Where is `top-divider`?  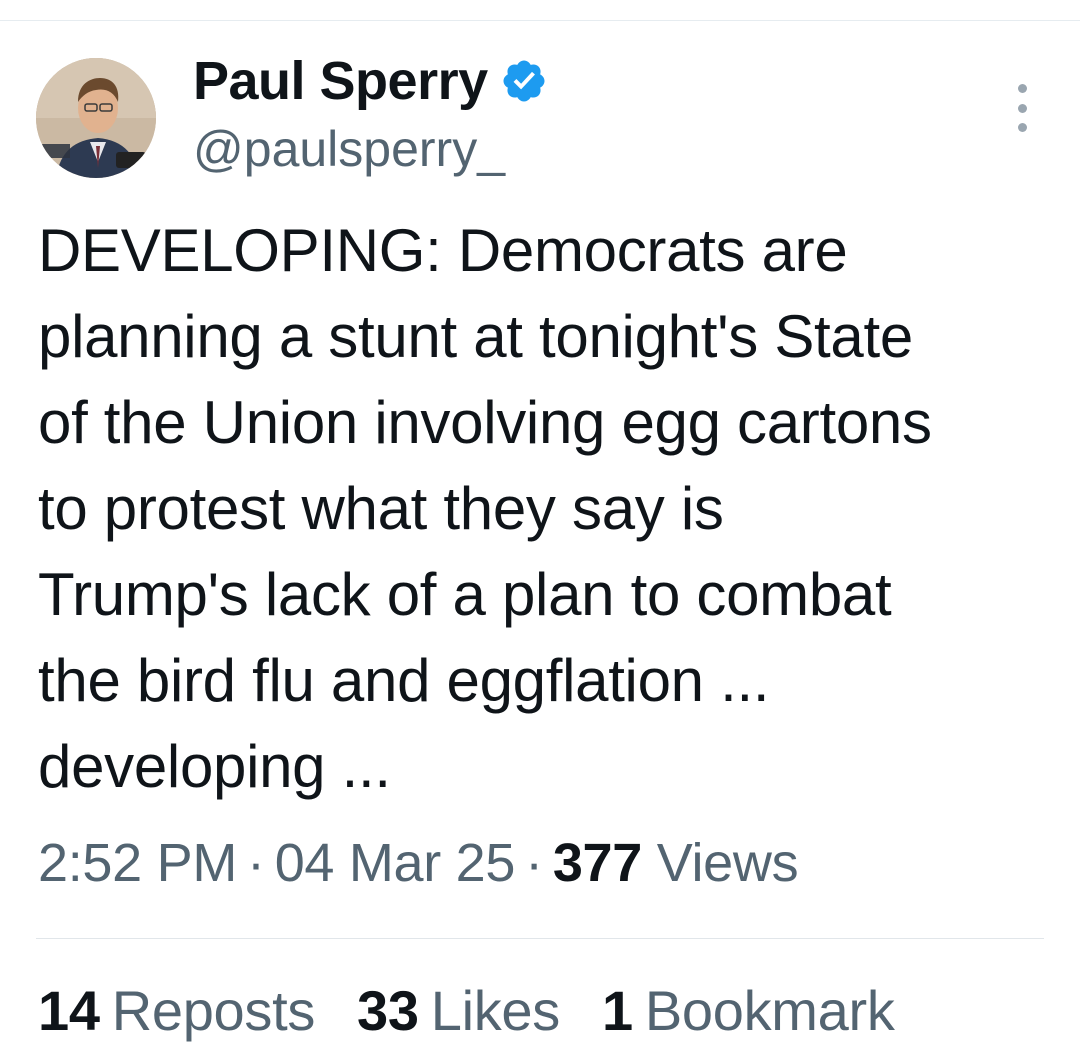 top-divider is located at coordinates (540, 20).